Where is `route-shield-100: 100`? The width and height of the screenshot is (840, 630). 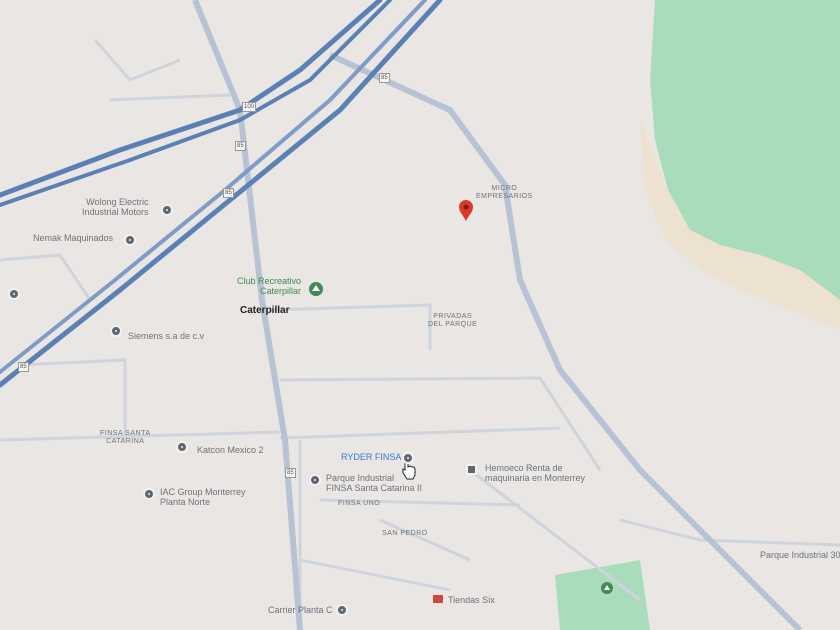 route-shield-100: 100 is located at coordinates (249, 107).